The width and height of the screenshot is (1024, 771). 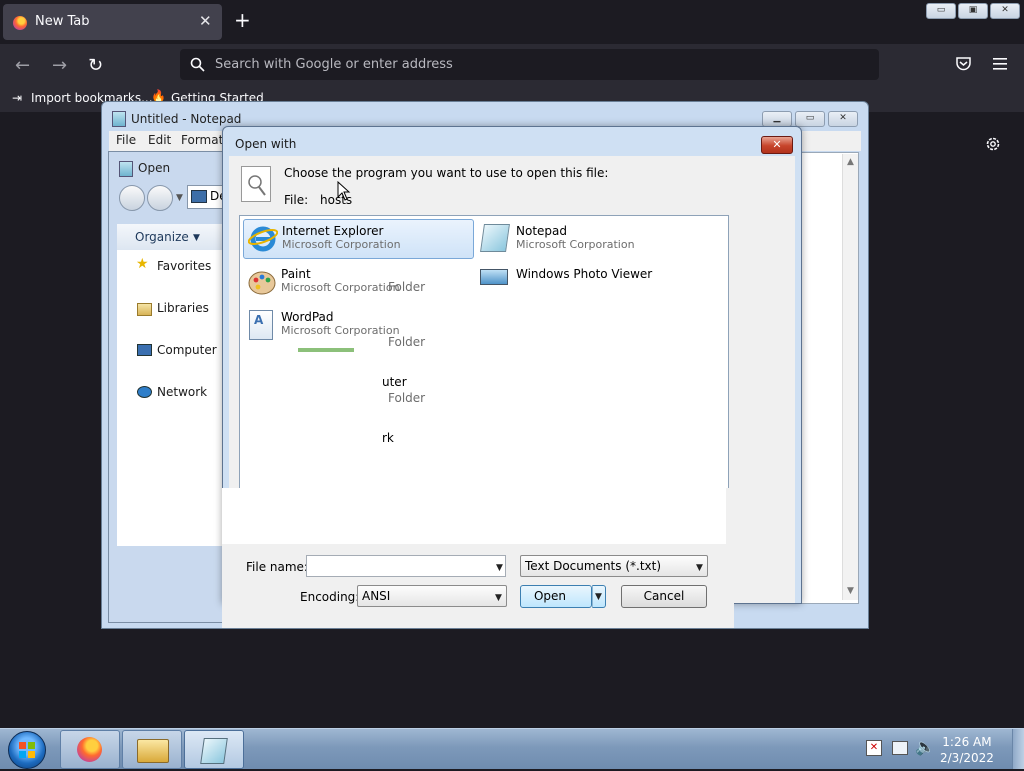 I want to click on nav-favorites: Favorites, so click(x=184, y=266).